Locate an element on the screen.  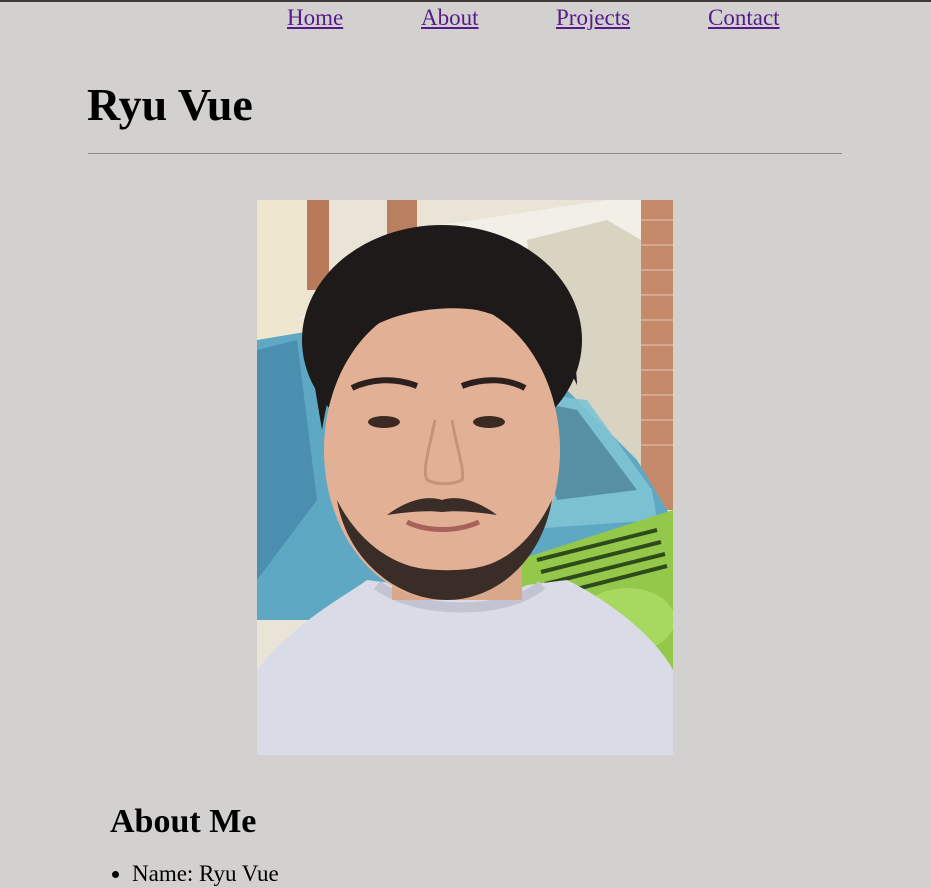
main-nav: Home About Projects Contact is located at coordinates (465, 19).